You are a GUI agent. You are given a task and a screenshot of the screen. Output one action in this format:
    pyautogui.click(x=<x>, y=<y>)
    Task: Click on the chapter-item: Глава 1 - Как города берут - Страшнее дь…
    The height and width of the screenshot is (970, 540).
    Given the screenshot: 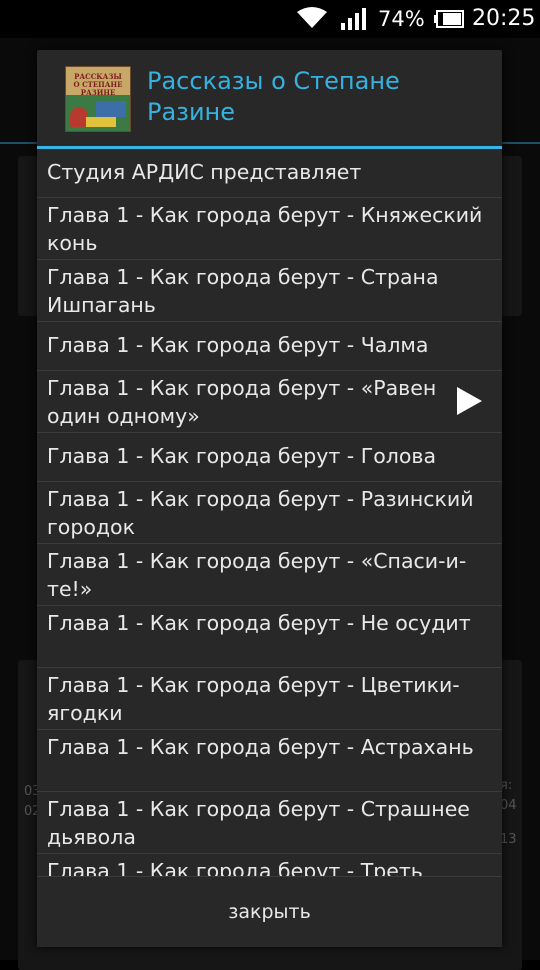 What is the action you would take?
    pyautogui.click(x=269, y=823)
    